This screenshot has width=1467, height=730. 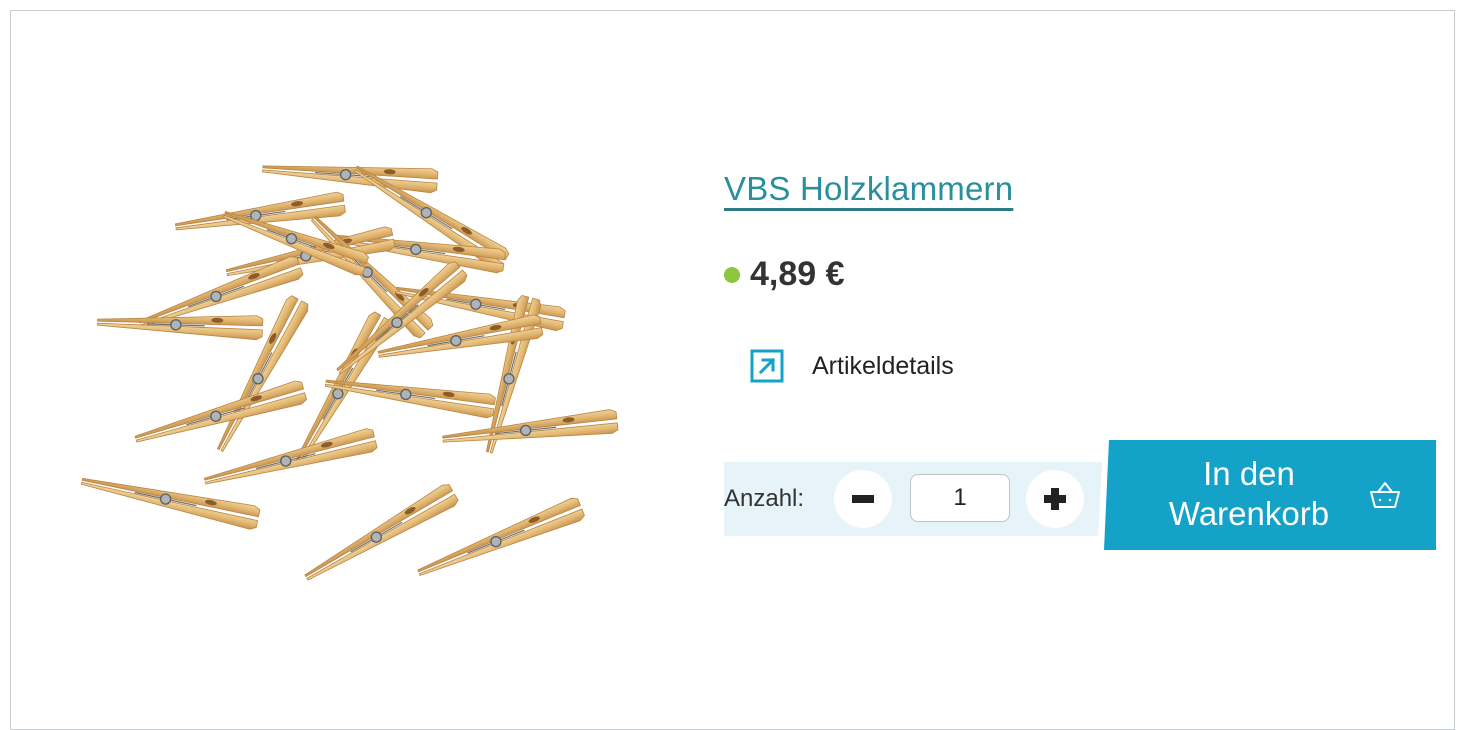 What do you see at coordinates (767, 366) in the screenshot?
I see `external-link-arrow-icon` at bounding box center [767, 366].